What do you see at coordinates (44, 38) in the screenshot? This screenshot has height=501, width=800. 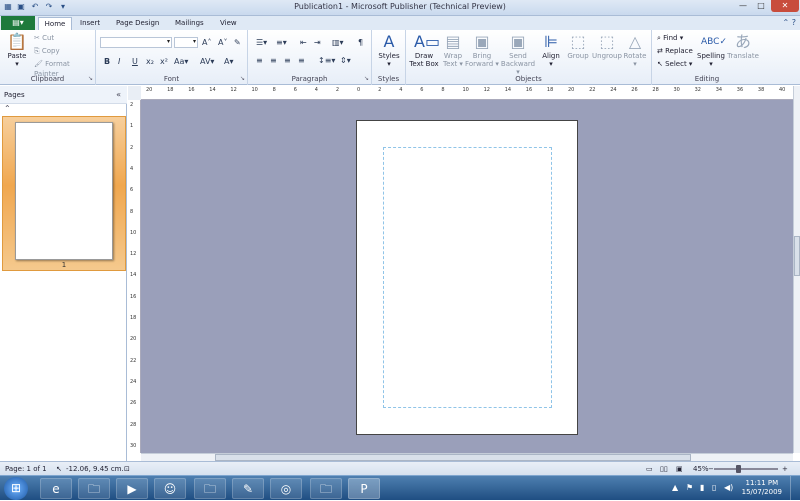 I see `cut-button: ✂ Cut` at bounding box center [44, 38].